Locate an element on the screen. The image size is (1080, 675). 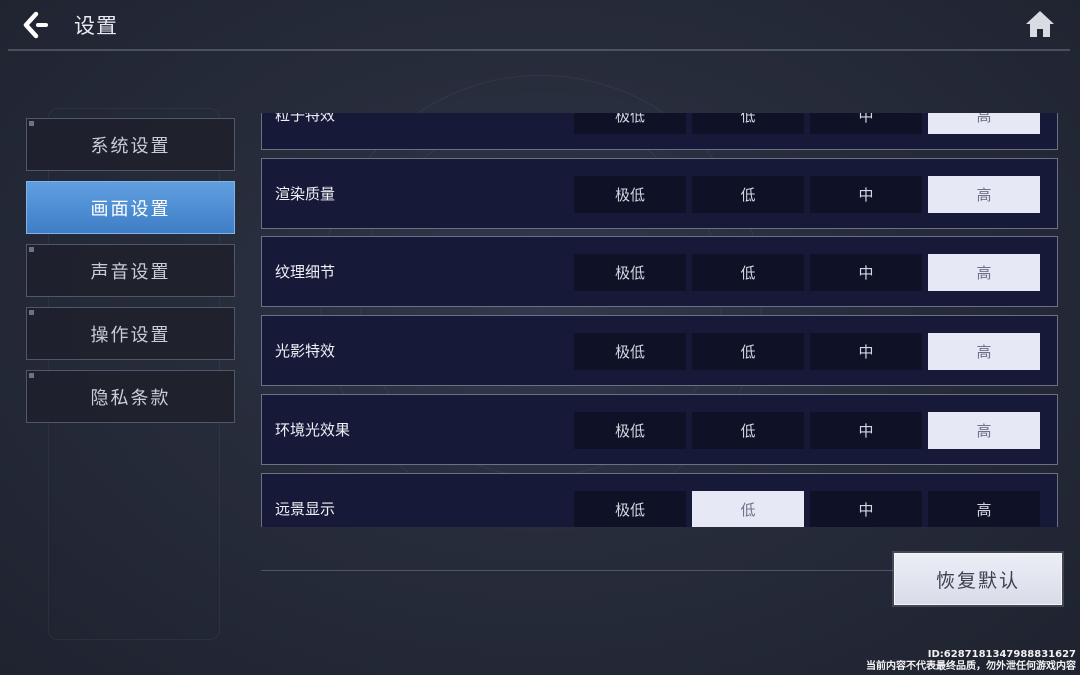
setting-row-render-quality: 渲染质量 极低 低 中 高 is located at coordinates (659, 193).